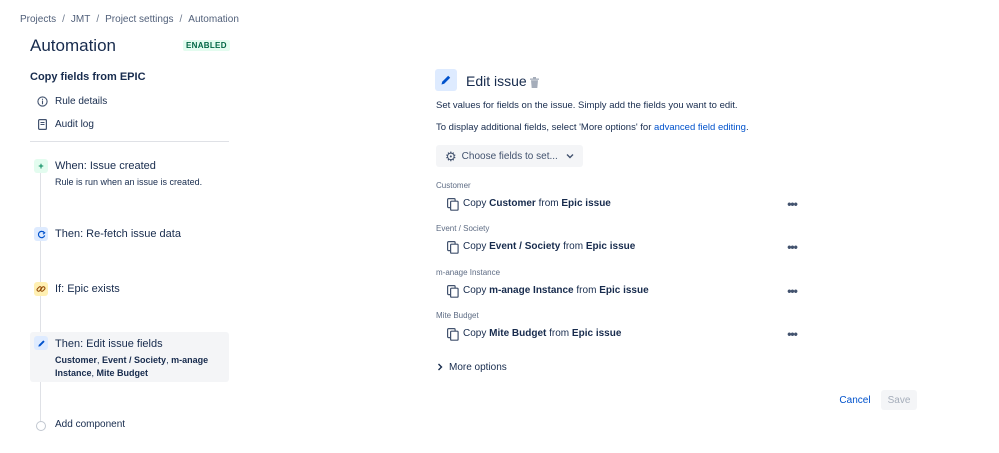 The width and height of the screenshot is (999, 453). What do you see at coordinates (109, 344) in the screenshot?
I see `step-title: Then: Edit issue fields` at bounding box center [109, 344].